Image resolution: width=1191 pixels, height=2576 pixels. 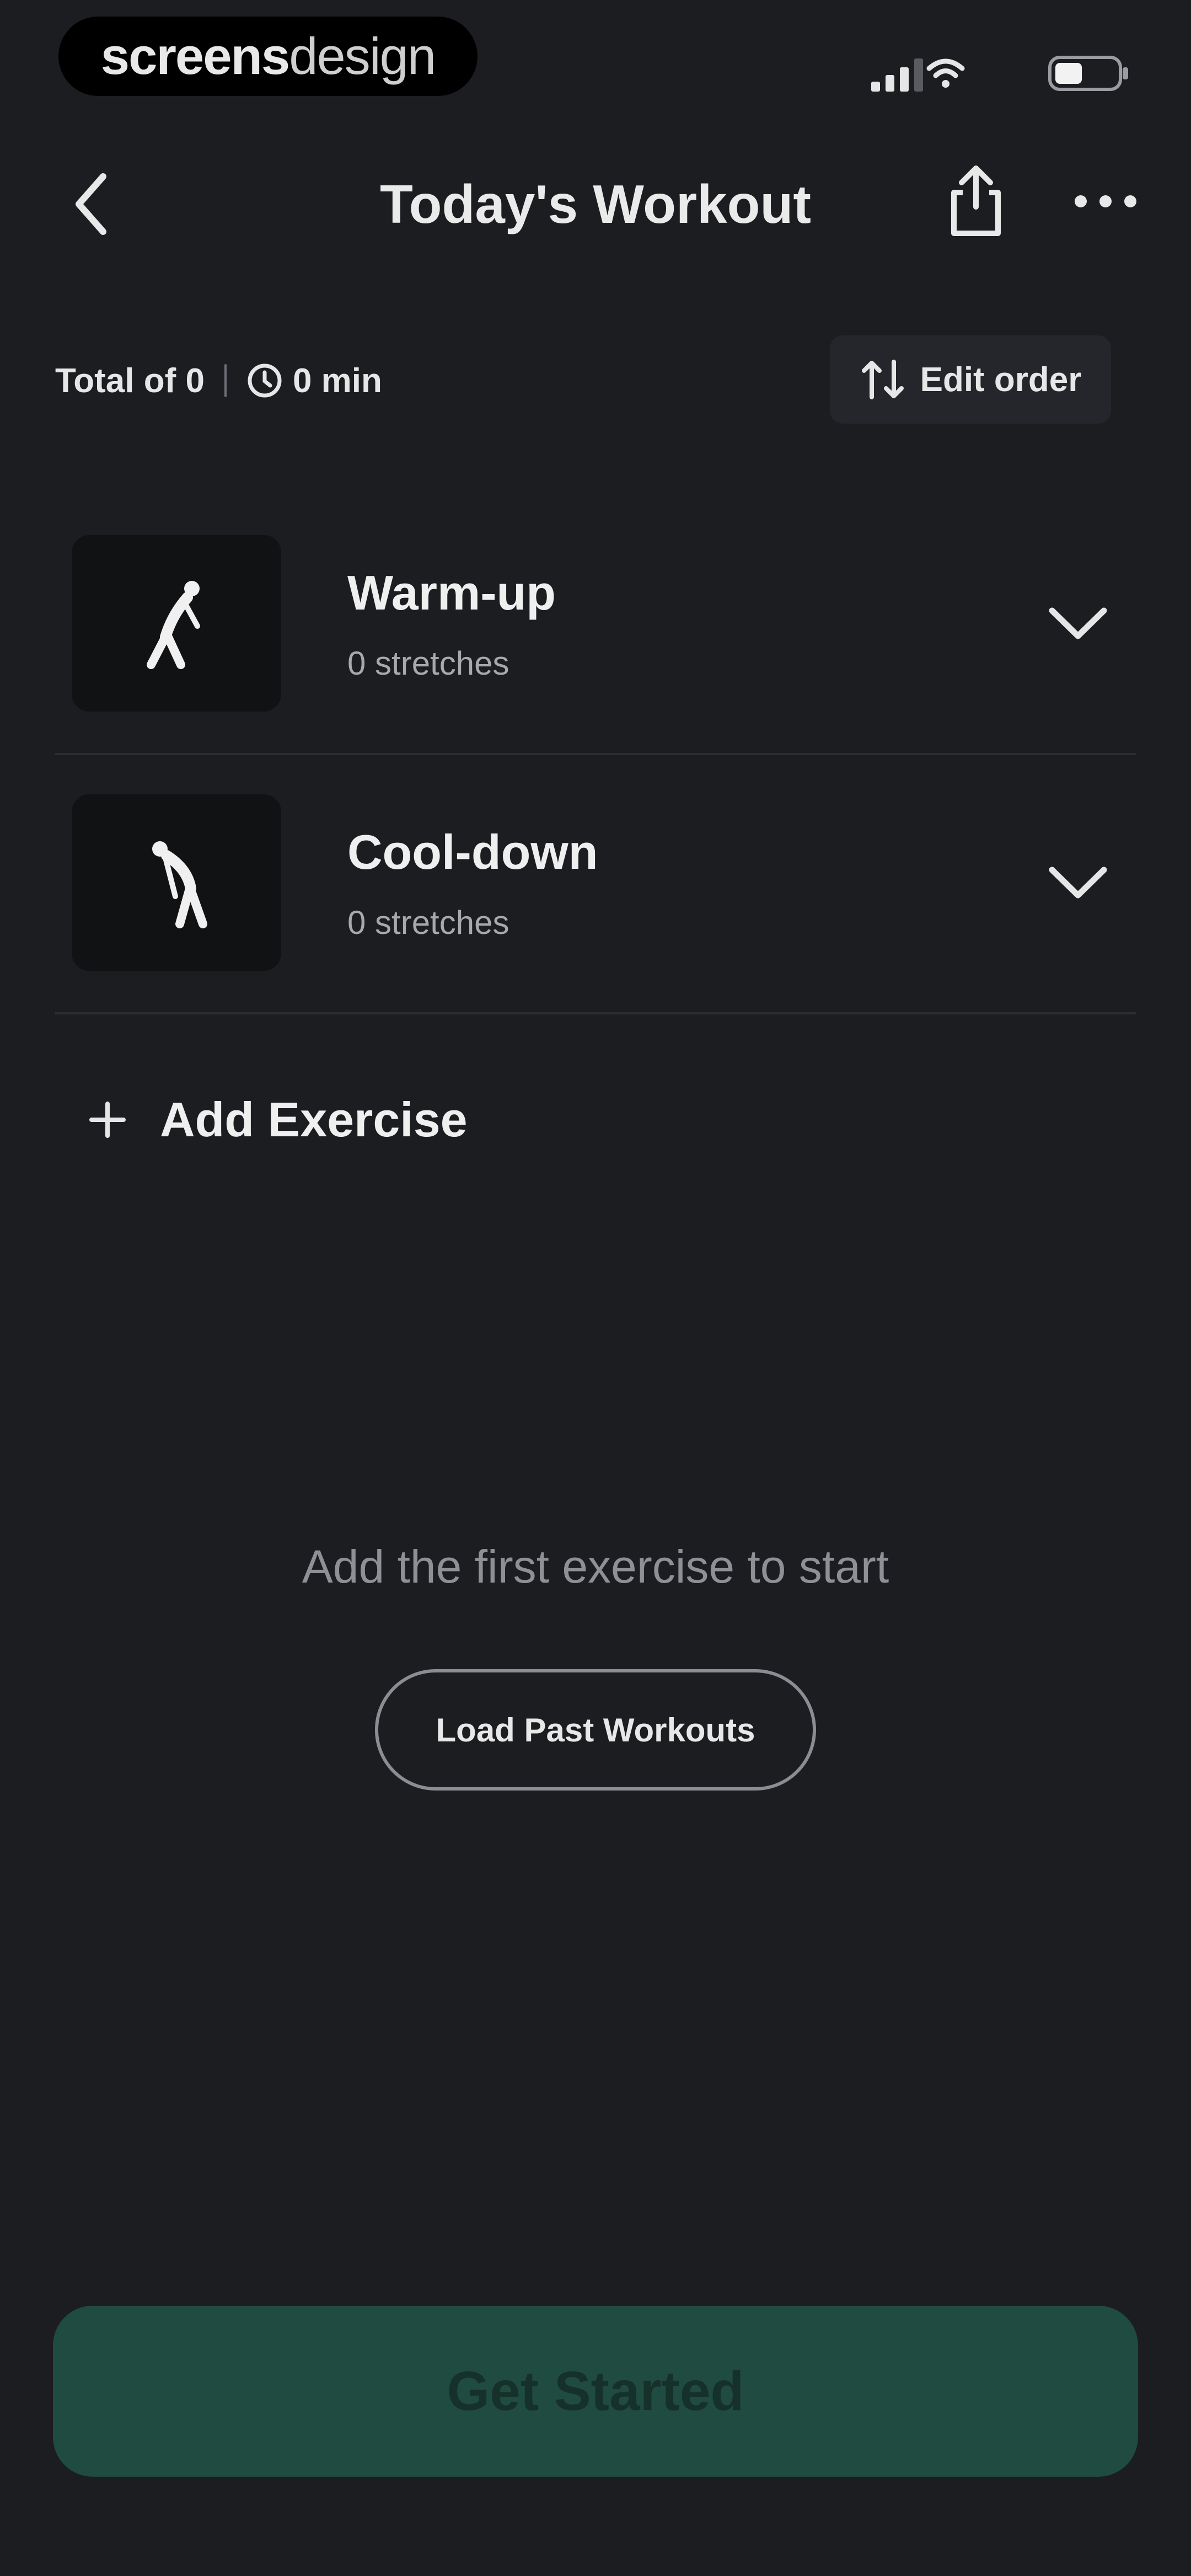 I want to click on total-time-value: 0 min, so click(x=337, y=380).